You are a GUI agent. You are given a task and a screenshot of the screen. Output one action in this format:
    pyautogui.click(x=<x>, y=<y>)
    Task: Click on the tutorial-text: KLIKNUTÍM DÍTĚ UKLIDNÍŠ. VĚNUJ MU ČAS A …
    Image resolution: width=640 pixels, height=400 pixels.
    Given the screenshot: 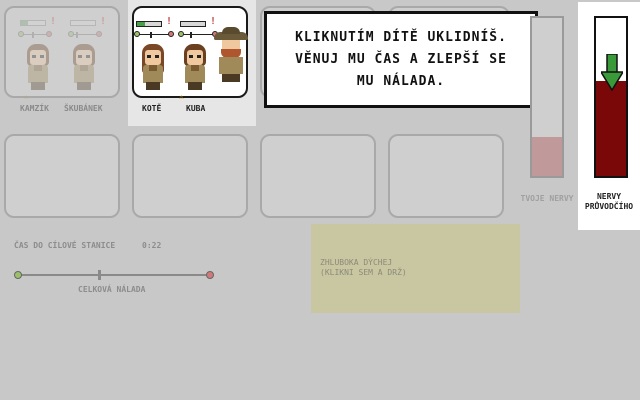 What is the action you would take?
    pyautogui.click(x=401, y=59)
    